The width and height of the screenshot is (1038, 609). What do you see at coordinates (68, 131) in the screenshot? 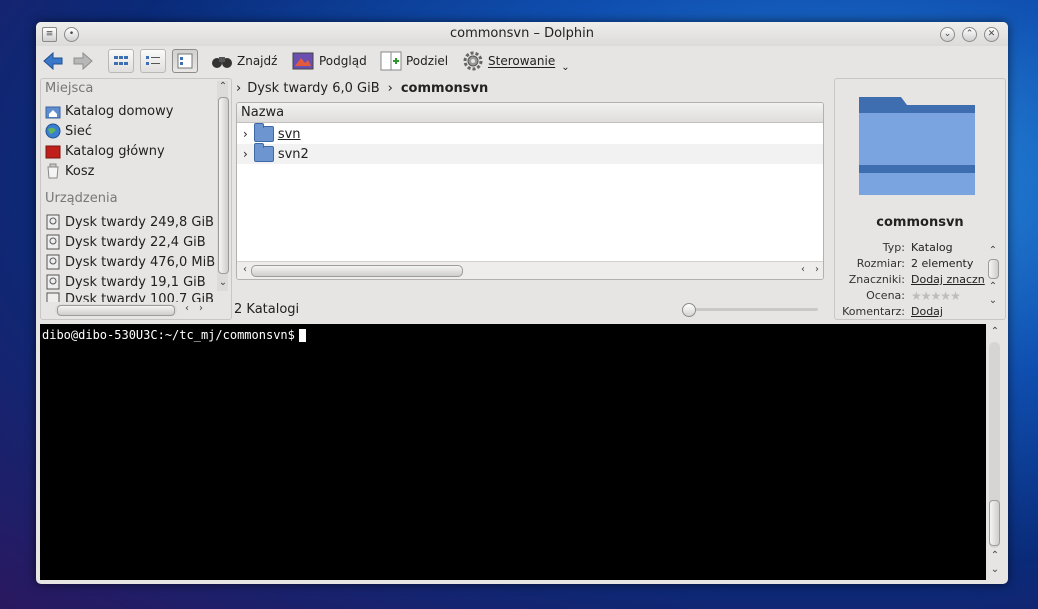
I see `place-item-network: Sieć` at bounding box center [68, 131].